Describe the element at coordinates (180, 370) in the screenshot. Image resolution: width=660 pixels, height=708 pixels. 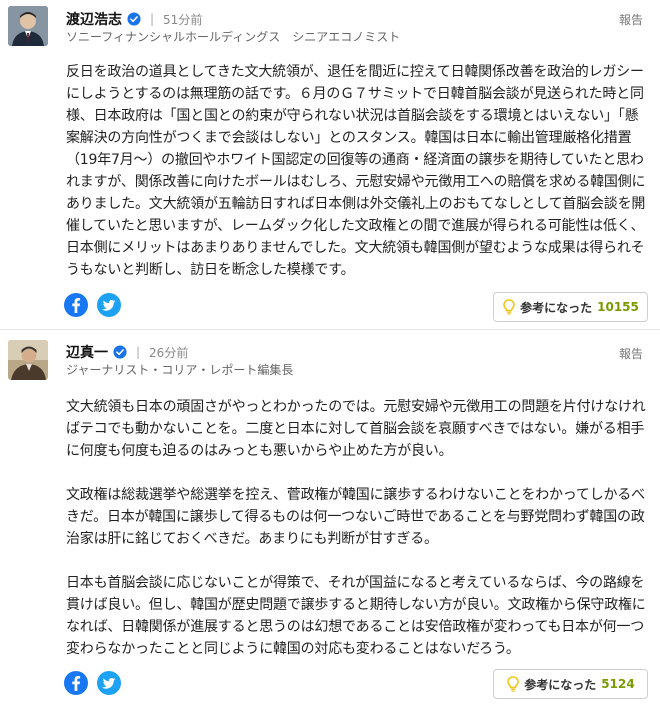
I see `author-affiliation: ジャーナリスト・コリア・レポート編集長` at that location.